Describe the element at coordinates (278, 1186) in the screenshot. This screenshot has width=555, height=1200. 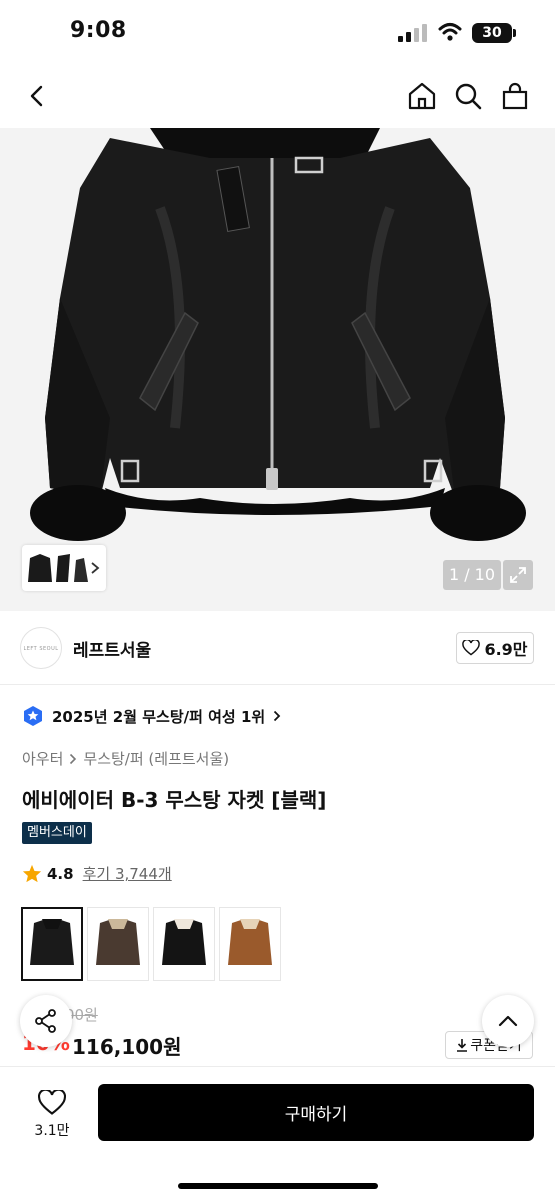
I see `home-indicator` at that location.